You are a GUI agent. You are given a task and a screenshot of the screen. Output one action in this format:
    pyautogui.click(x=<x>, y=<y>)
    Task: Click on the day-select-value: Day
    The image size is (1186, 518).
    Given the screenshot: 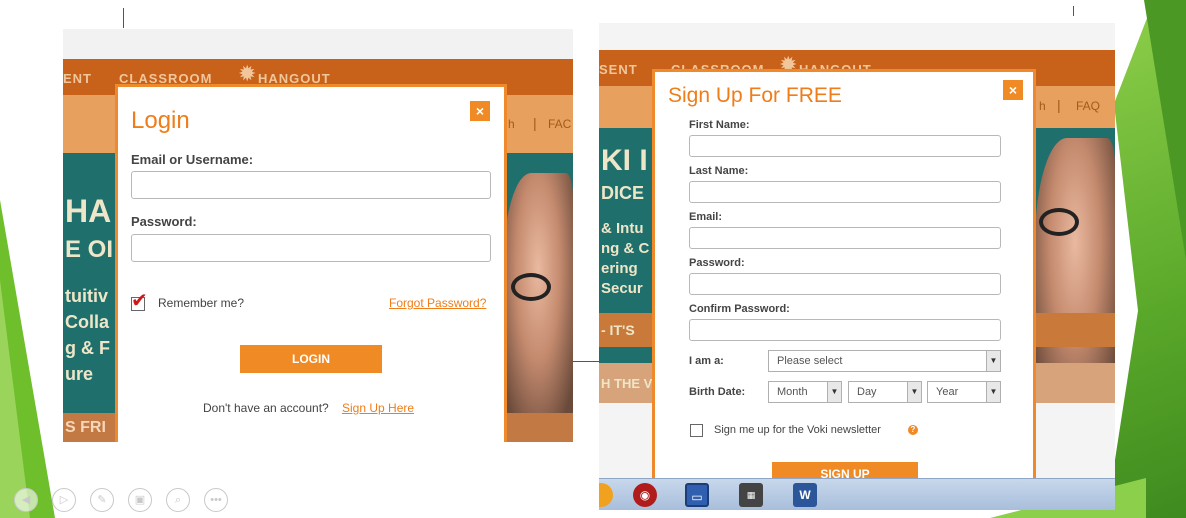 What is the action you would take?
    pyautogui.click(x=867, y=392)
    